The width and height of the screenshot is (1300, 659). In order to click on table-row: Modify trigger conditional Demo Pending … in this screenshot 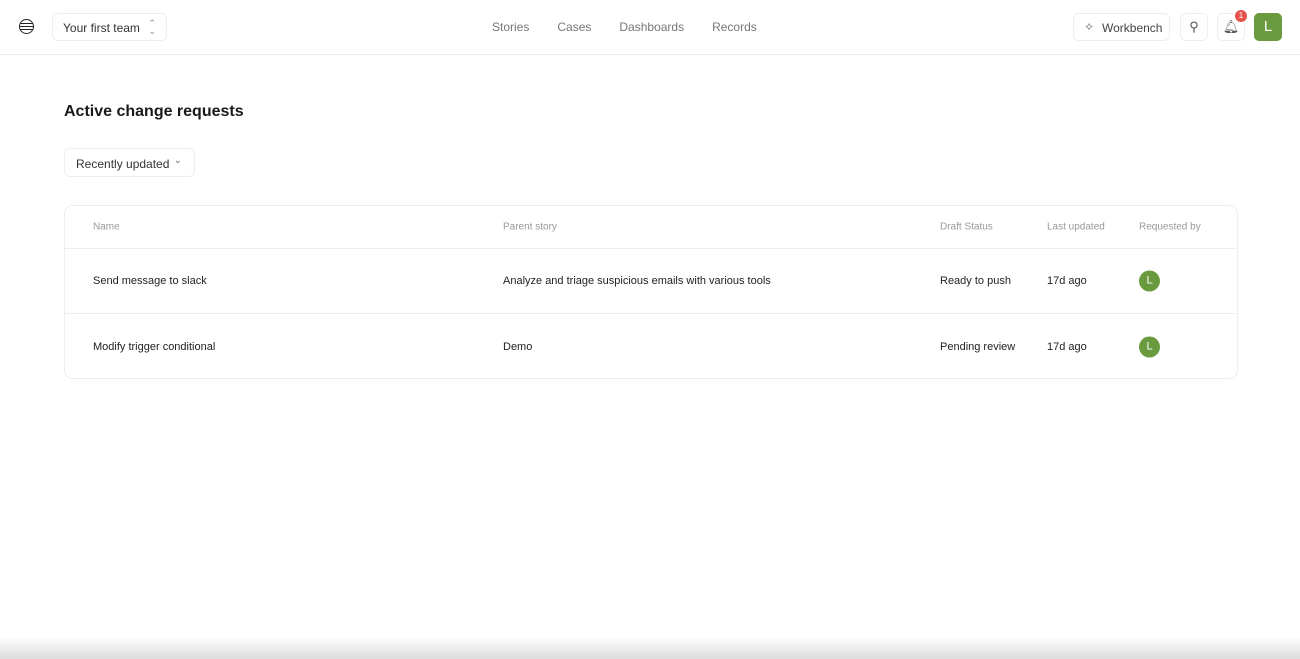, I will do `click(651, 346)`.